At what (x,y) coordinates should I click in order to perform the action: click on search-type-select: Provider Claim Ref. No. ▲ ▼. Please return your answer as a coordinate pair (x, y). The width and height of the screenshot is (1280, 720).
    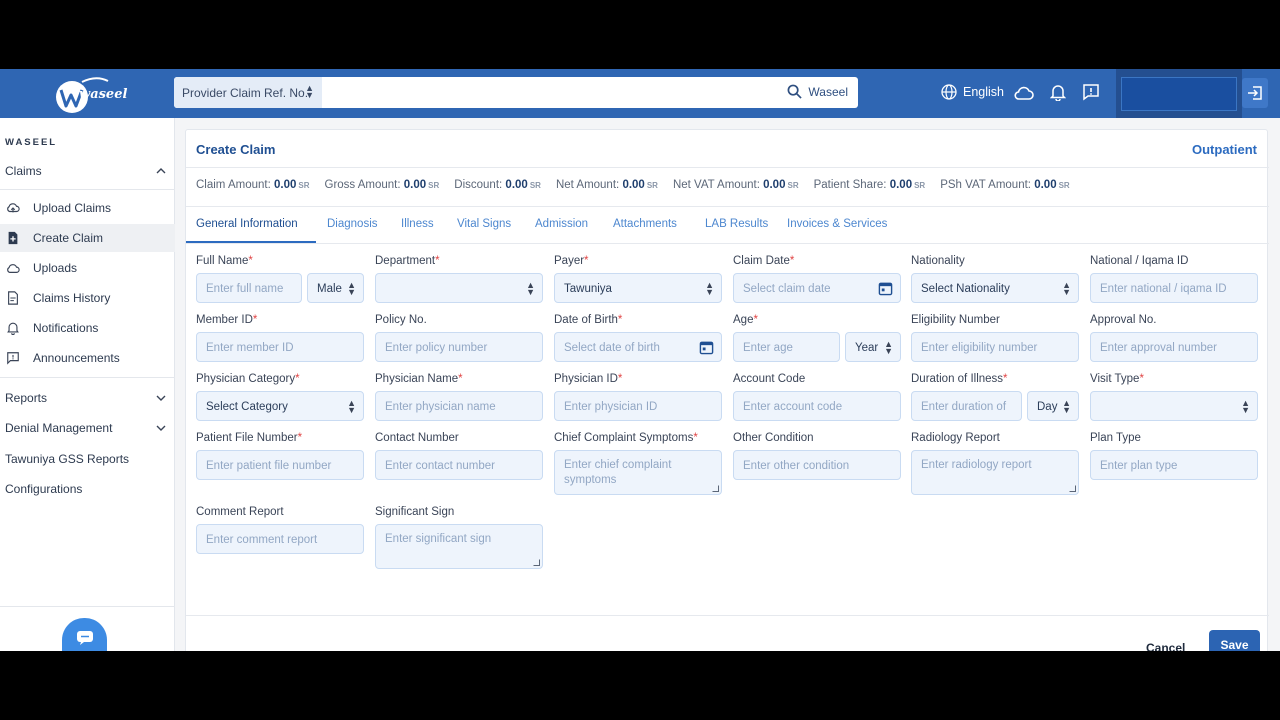
    Looking at the image, I should click on (248, 92).